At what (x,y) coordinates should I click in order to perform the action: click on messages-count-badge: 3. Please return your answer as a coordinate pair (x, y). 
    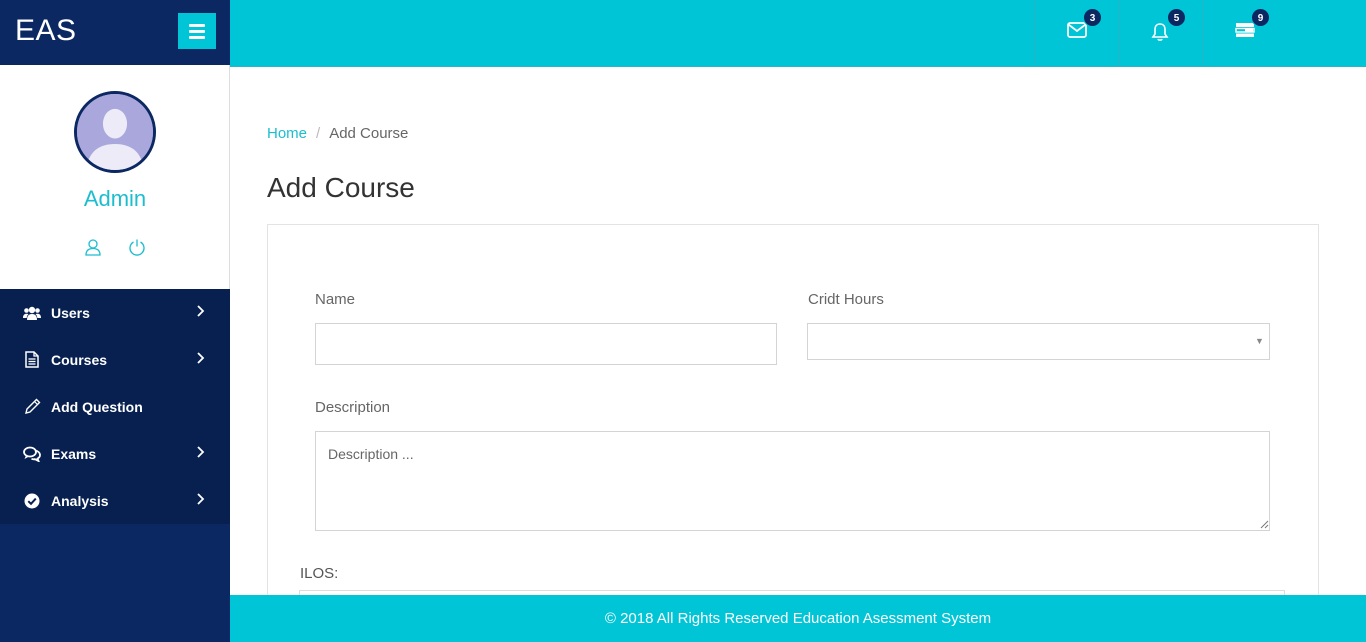
    Looking at the image, I should click on (1092, 17).